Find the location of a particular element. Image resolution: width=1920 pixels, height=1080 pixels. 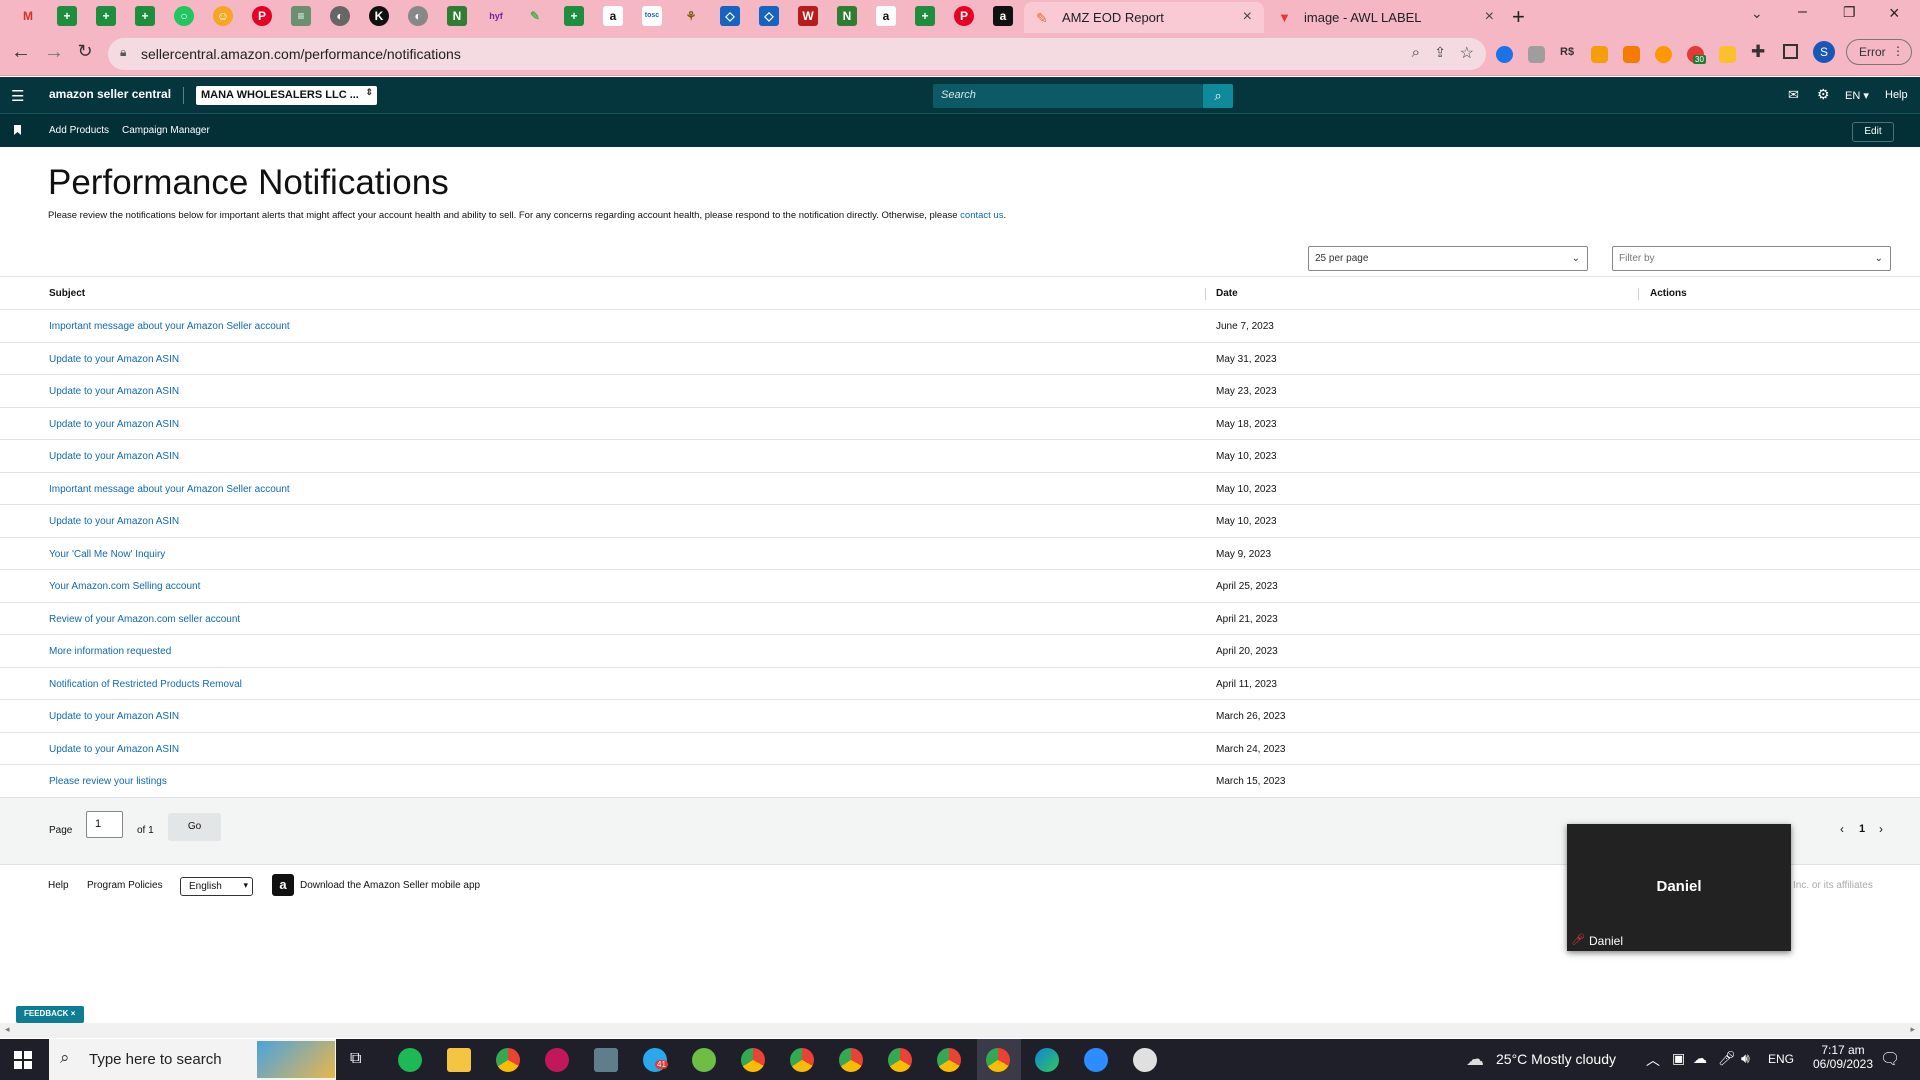

back-button: ← is located at coordinates (21, 52).